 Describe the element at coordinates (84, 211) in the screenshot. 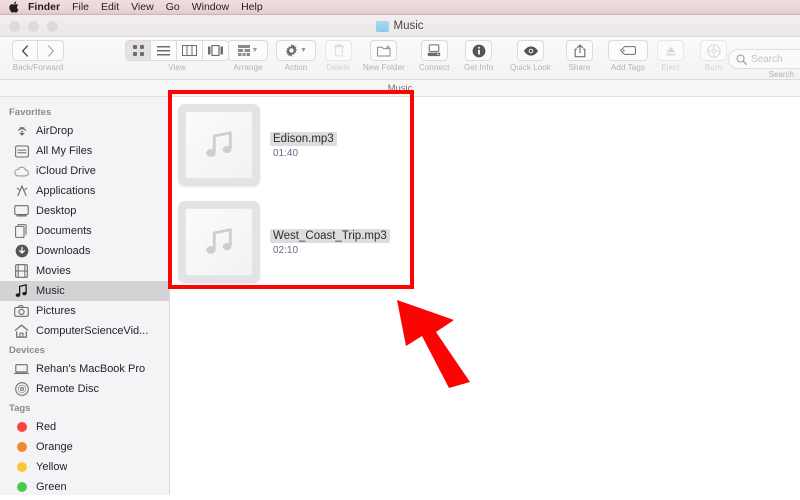

I see `sidebar-item-desktop: Desktop` at that location.